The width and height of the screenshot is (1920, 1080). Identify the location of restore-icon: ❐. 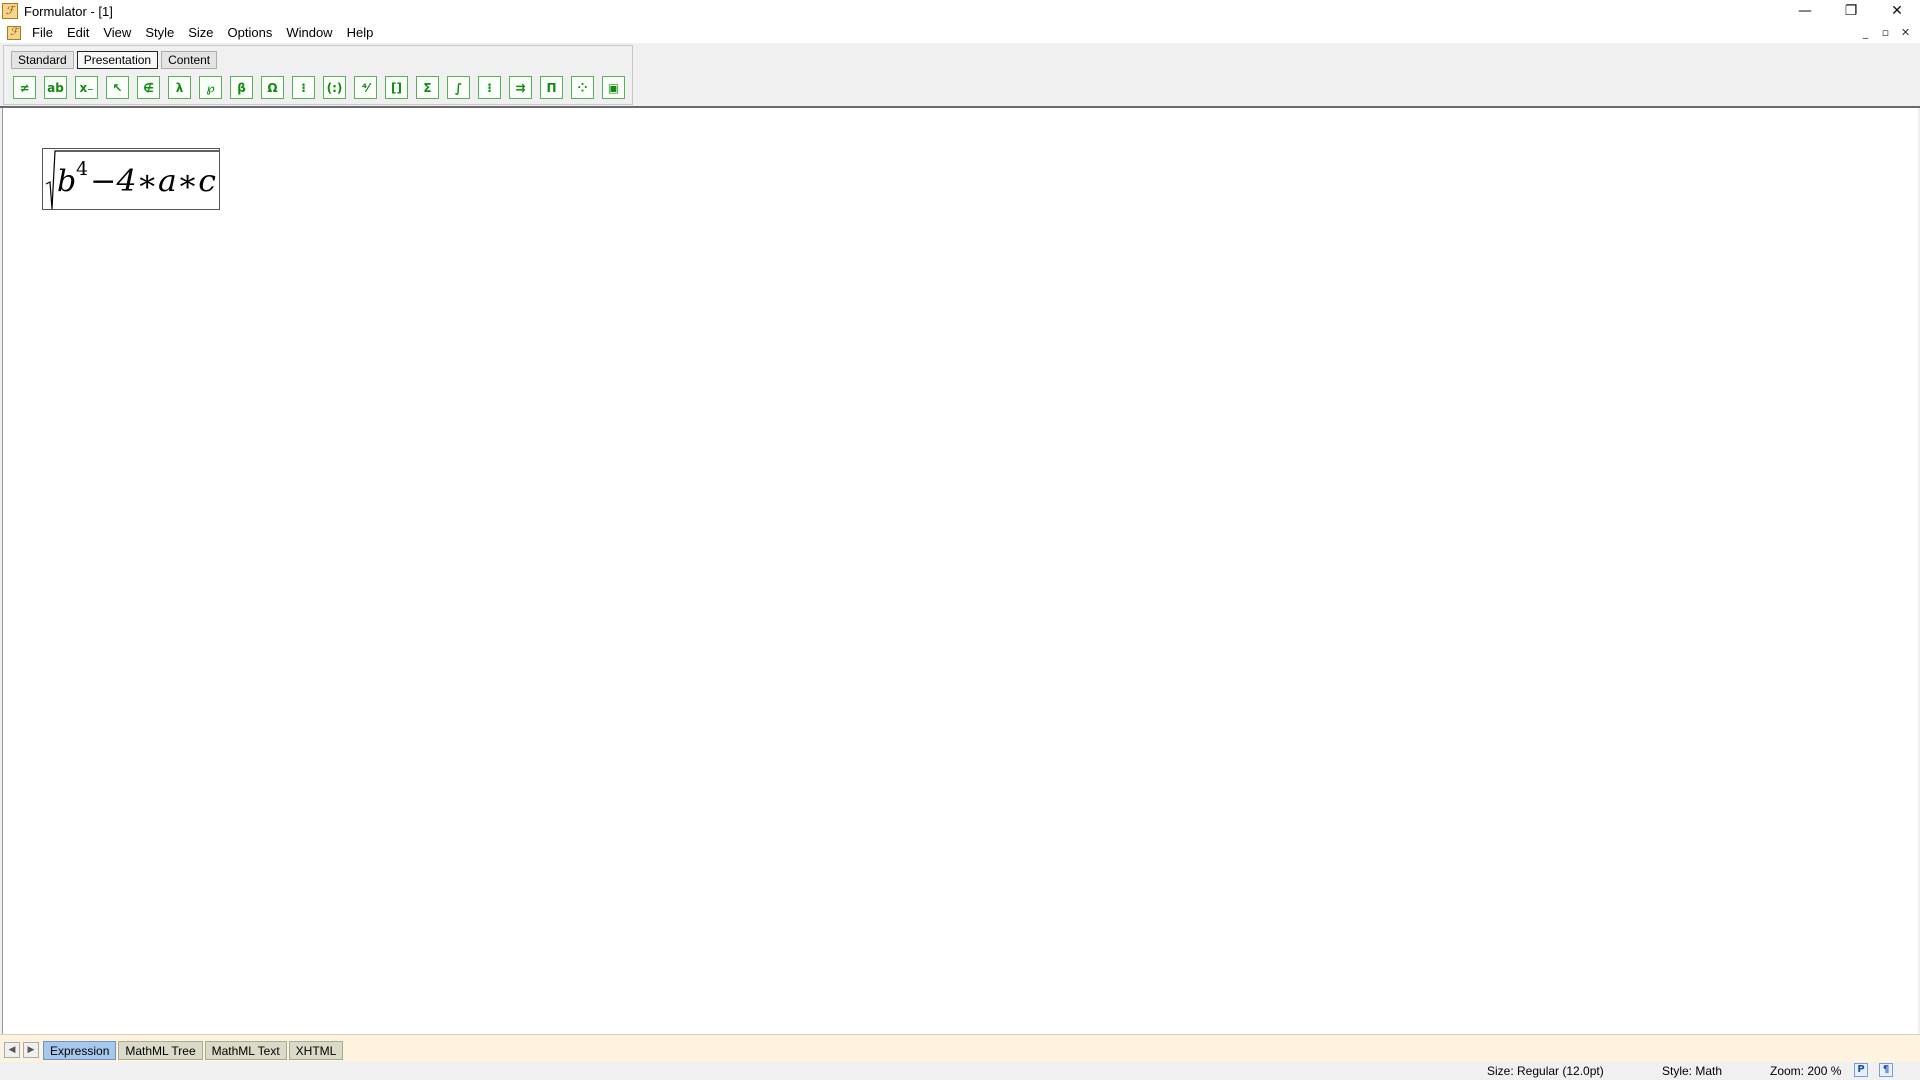
(1851, 11).